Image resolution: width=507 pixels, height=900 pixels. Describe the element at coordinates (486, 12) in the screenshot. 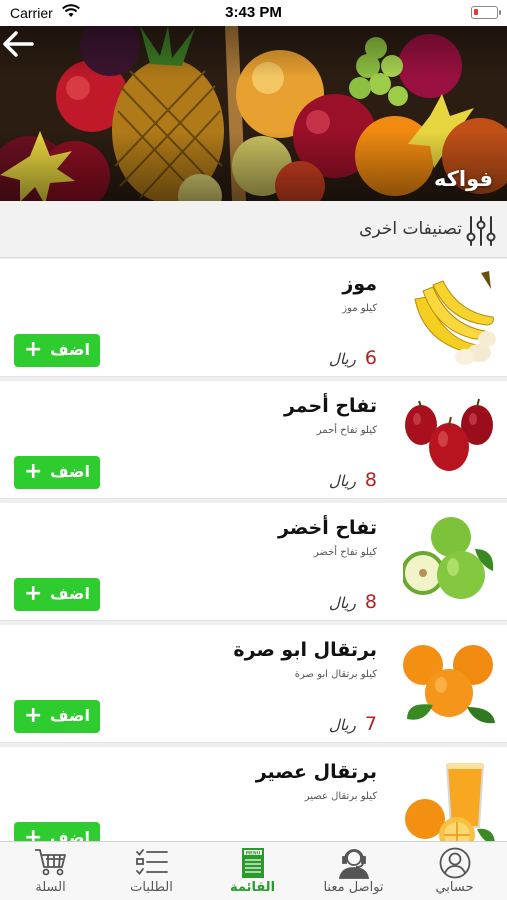

I see `battery-icon` at that location.